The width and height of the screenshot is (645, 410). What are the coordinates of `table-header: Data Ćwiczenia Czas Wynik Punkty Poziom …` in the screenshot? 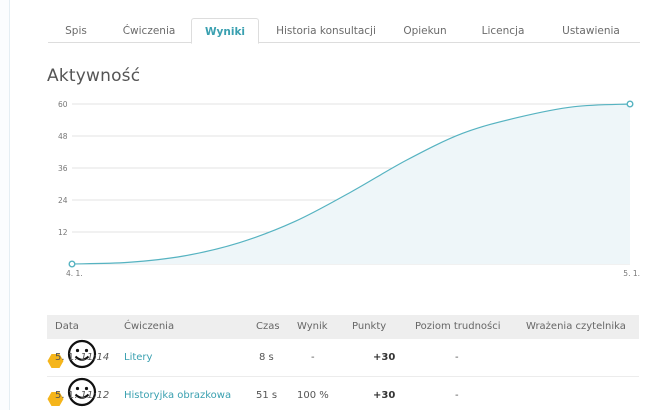 It's located at (343, 327).